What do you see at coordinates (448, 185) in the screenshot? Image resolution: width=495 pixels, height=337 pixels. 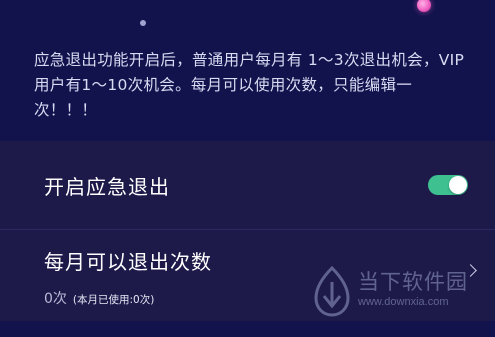 I see `emergency-exit-toggle` at bounding box center [448, 185].